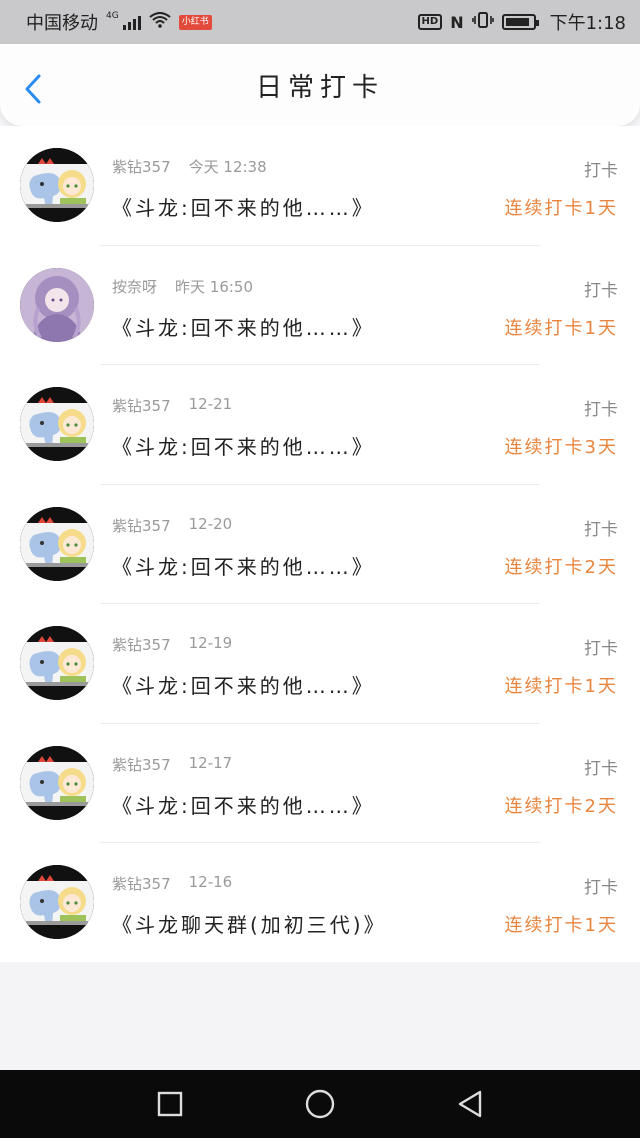 Image resolution: width=640 pixels, height=1138 pixels. What do you see at coordinates (249, 925) in the screenshot?
I see `checkin-book-title: 《斗龙聊天群(加初三代)》` at bounding box center [249, 925].